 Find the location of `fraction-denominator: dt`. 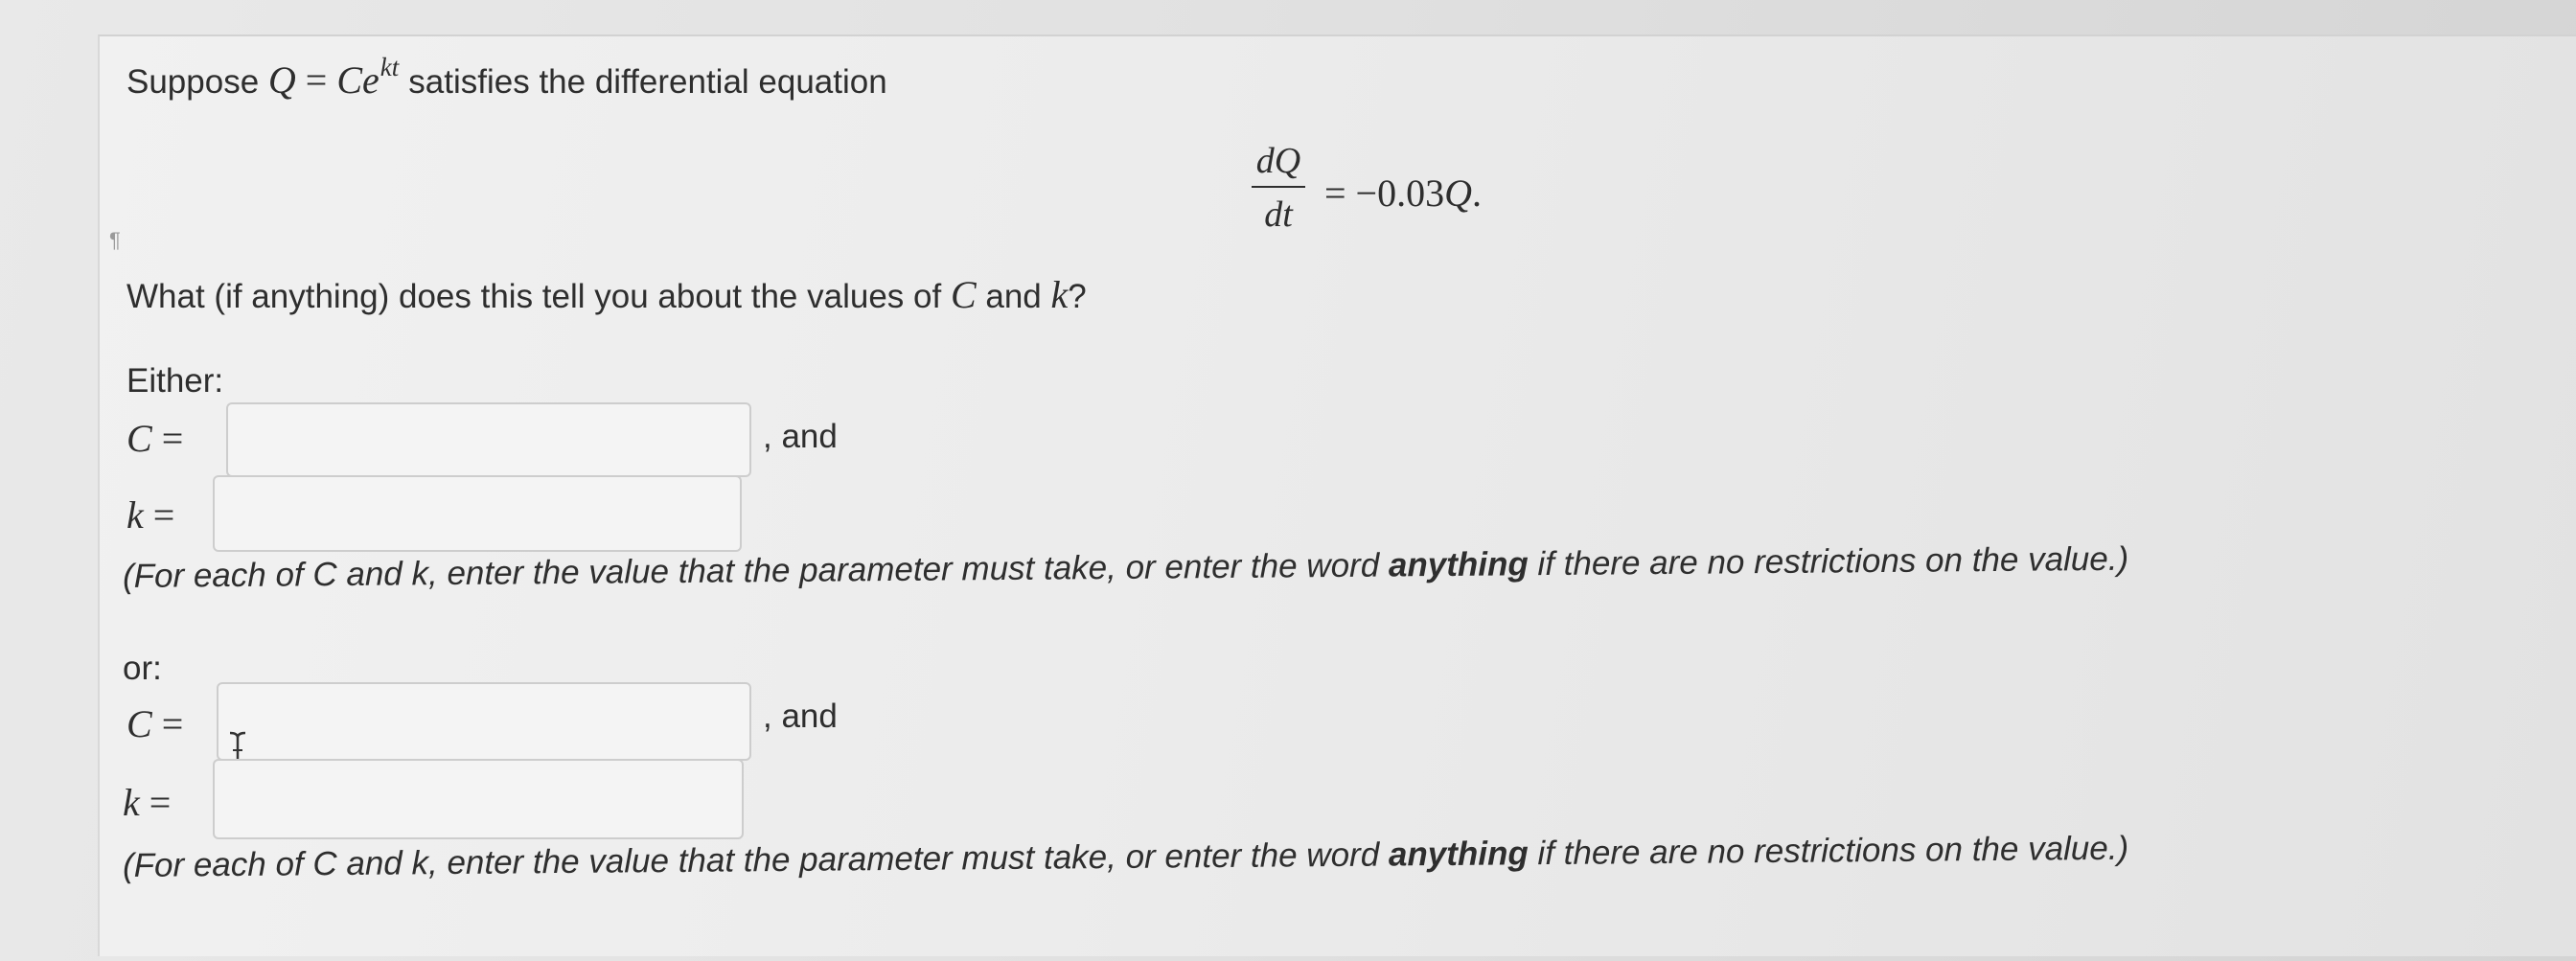

fraction-denominator: dt is located at coordinates (1278, 214).